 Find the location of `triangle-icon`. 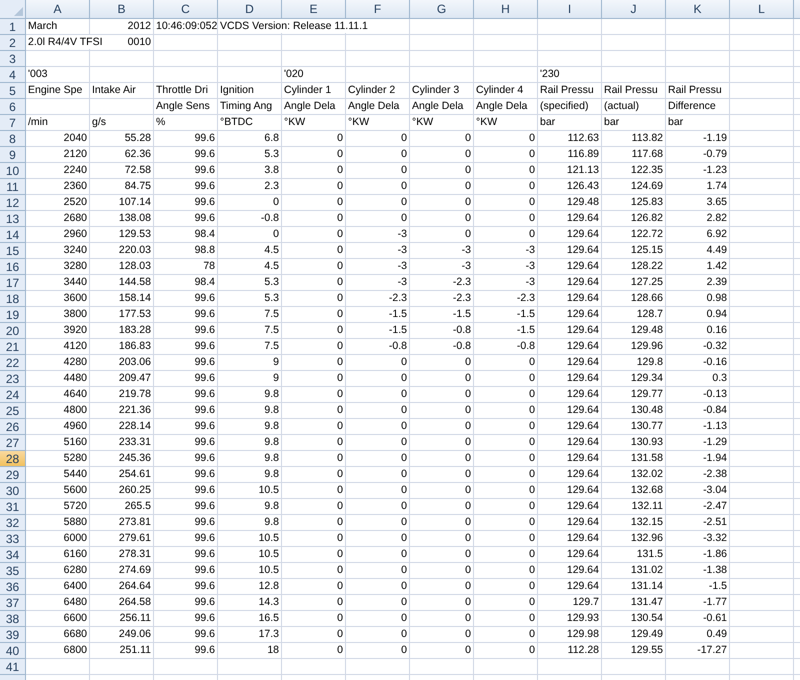

triangle-icon is located at coordinates (18, 11).